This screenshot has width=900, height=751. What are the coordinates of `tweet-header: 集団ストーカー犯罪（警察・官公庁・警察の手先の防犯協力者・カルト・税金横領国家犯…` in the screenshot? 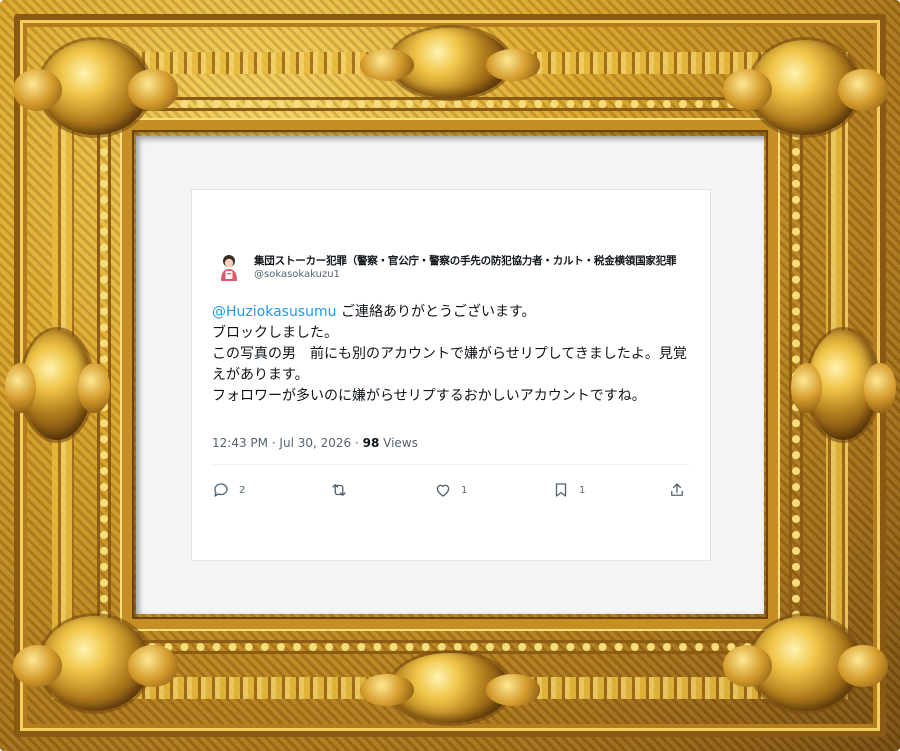 It's located at (457, 268).